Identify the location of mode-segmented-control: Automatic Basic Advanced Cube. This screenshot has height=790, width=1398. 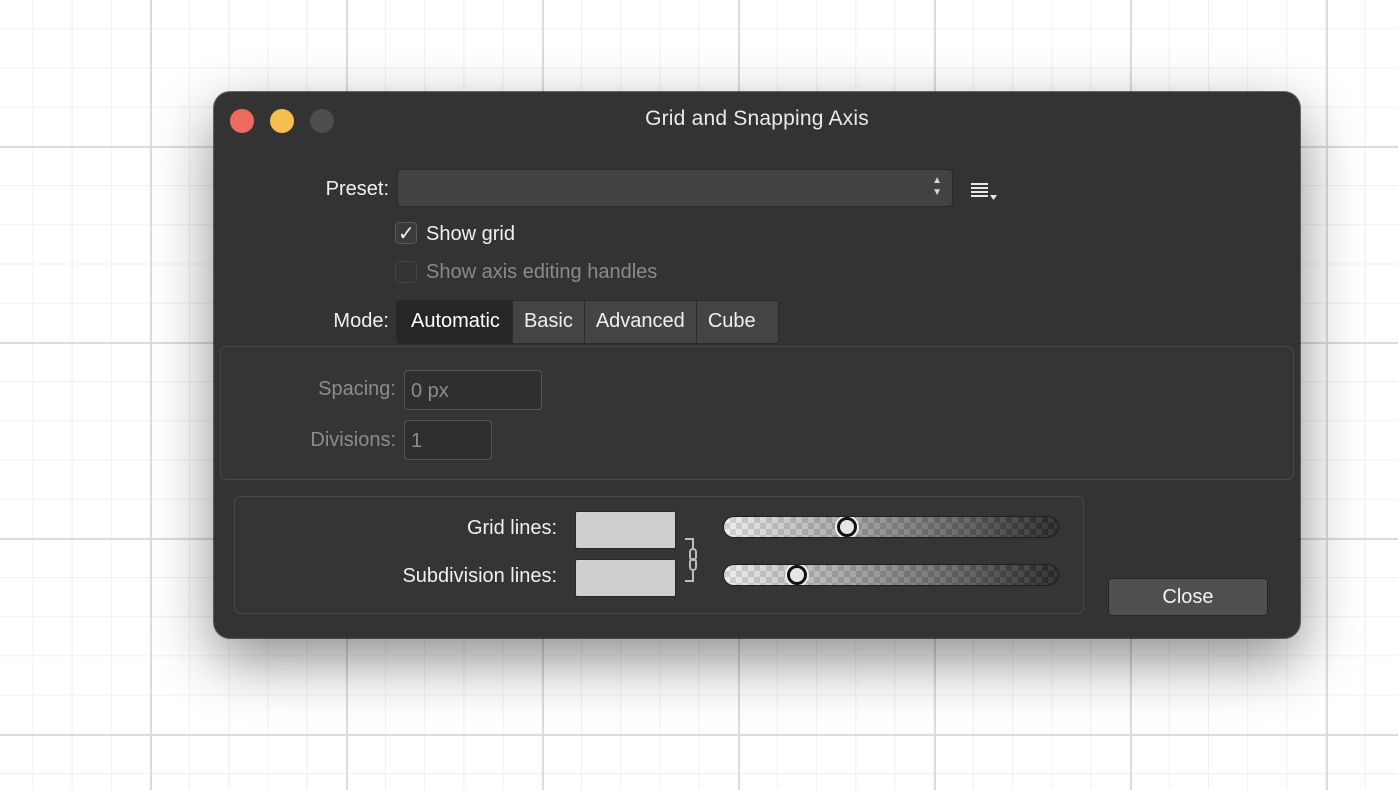
(587, 322).